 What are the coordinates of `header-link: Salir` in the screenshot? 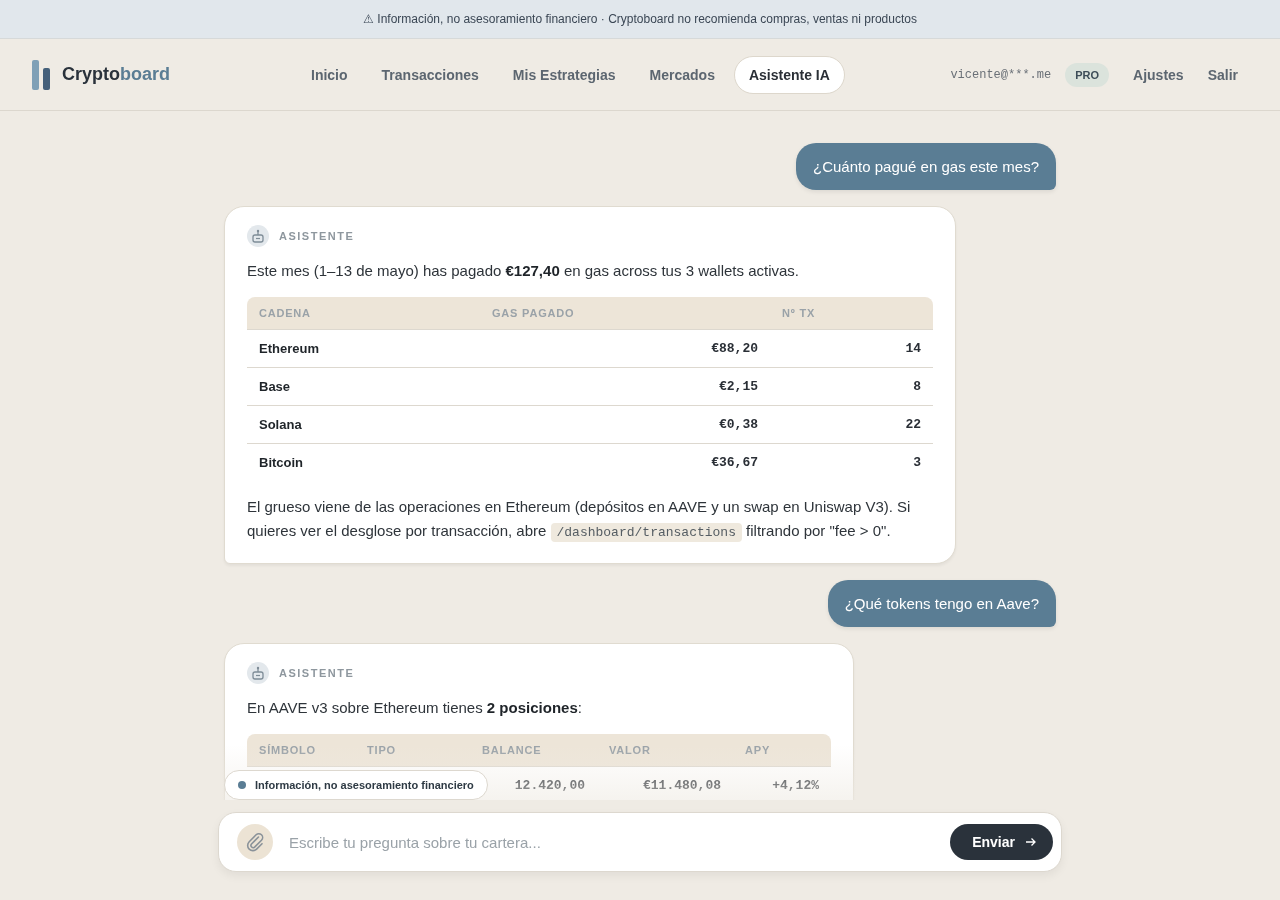 It's located at (1222, 74).